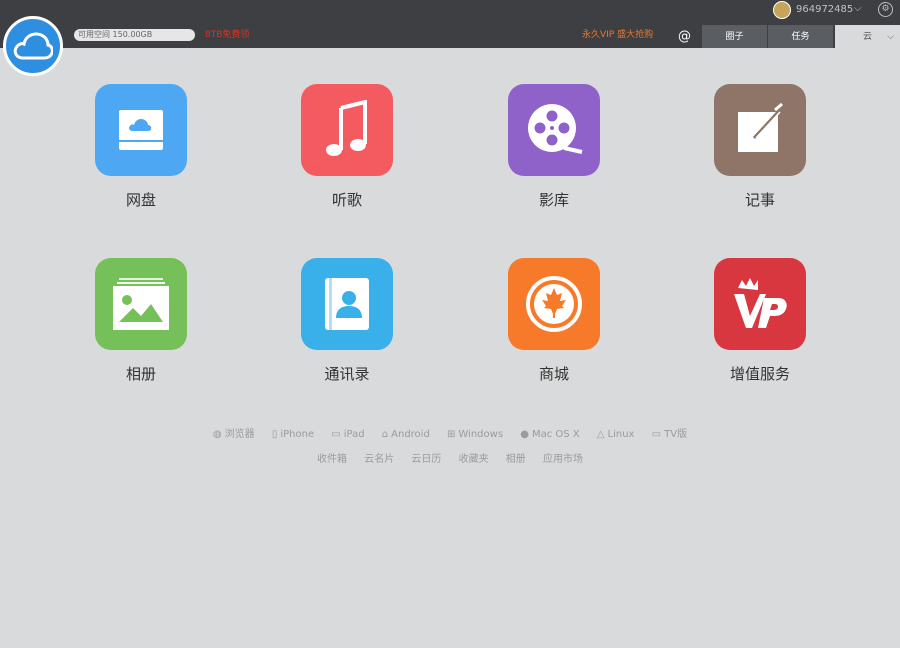 The height and width of the screenshot is (648, 900). Describe the element at coordinates (600, 434) in the screenshot. I see `linux-icon: △` at that location.